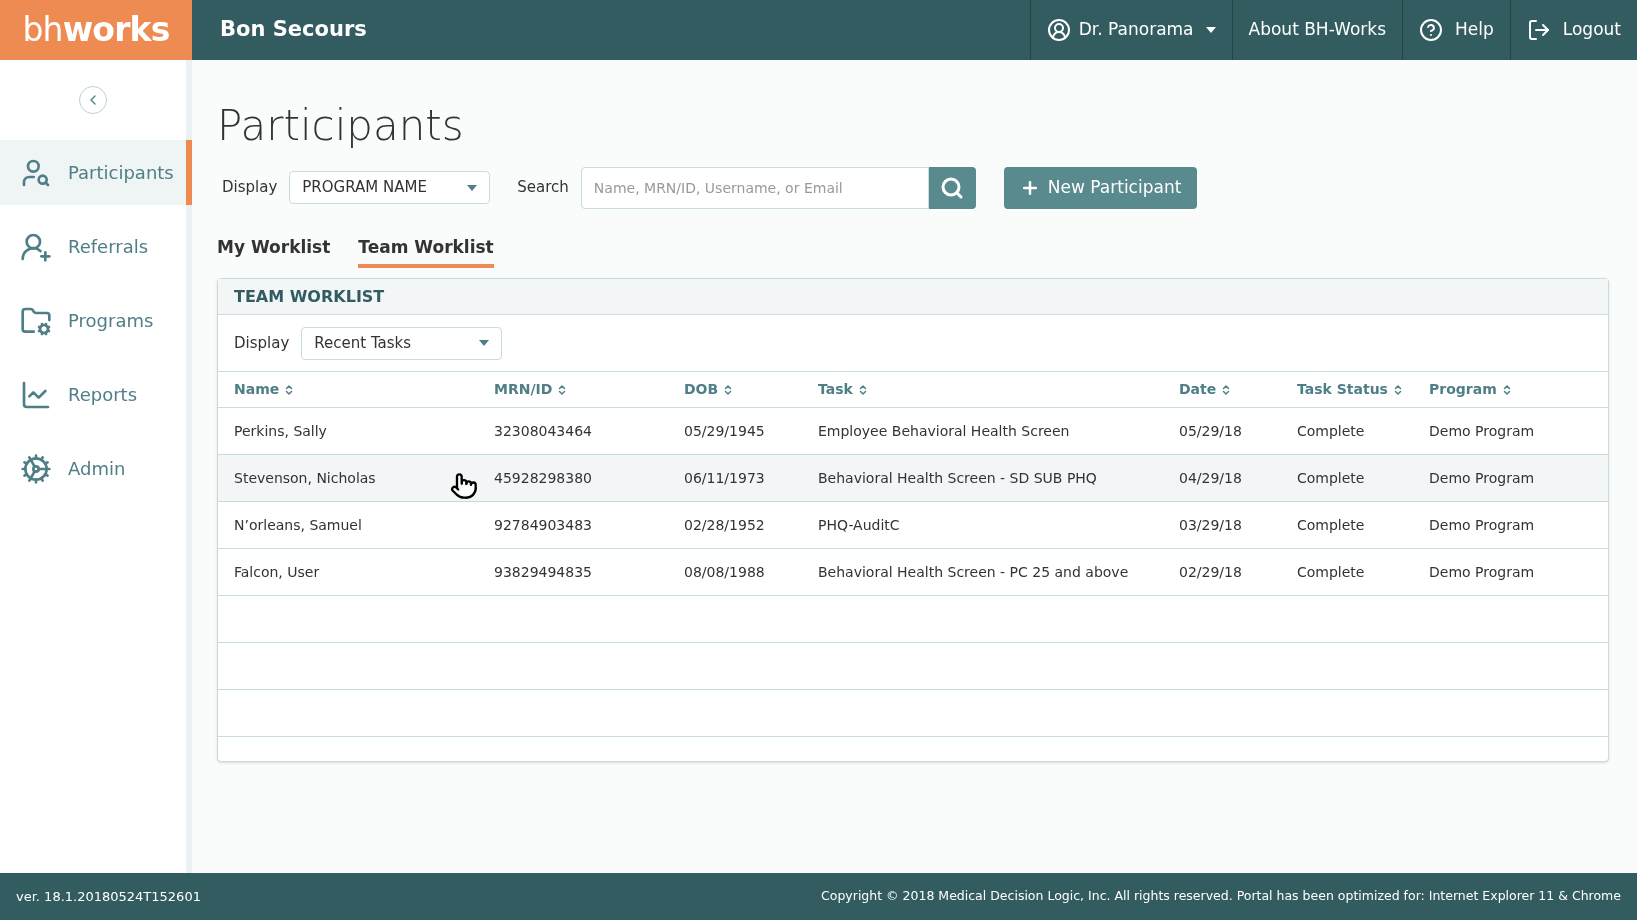  I want to click on table-cell: Behavioral Health Screen - SD SUB PHQ, so click(957, 478).